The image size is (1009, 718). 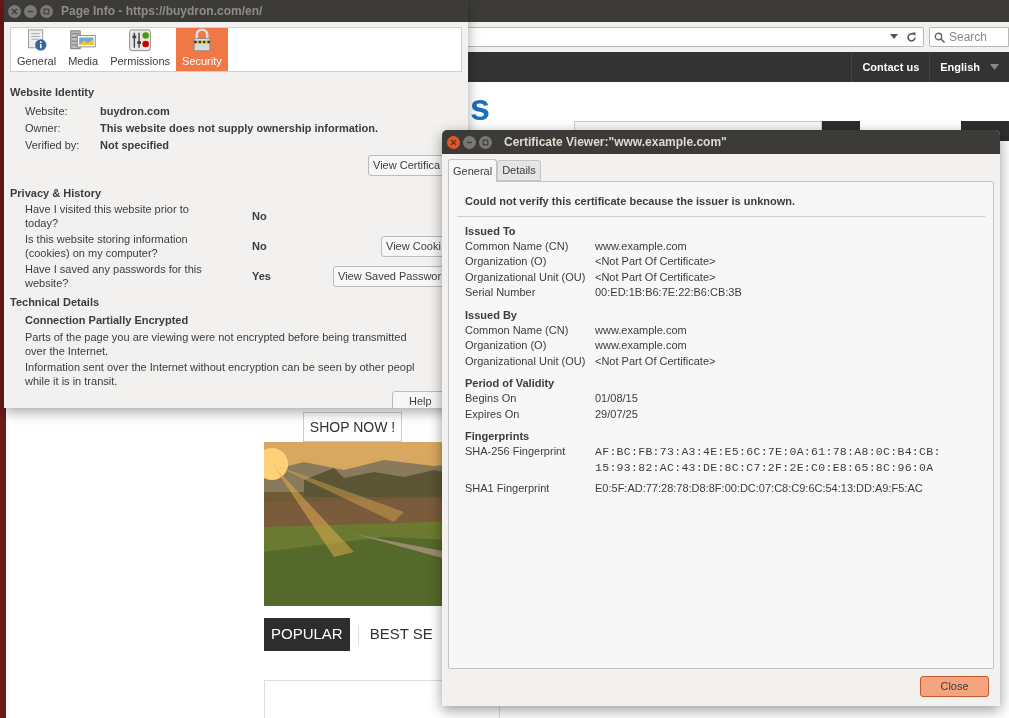 I want to click on logo-letter: s, so click(x=480, y=108).